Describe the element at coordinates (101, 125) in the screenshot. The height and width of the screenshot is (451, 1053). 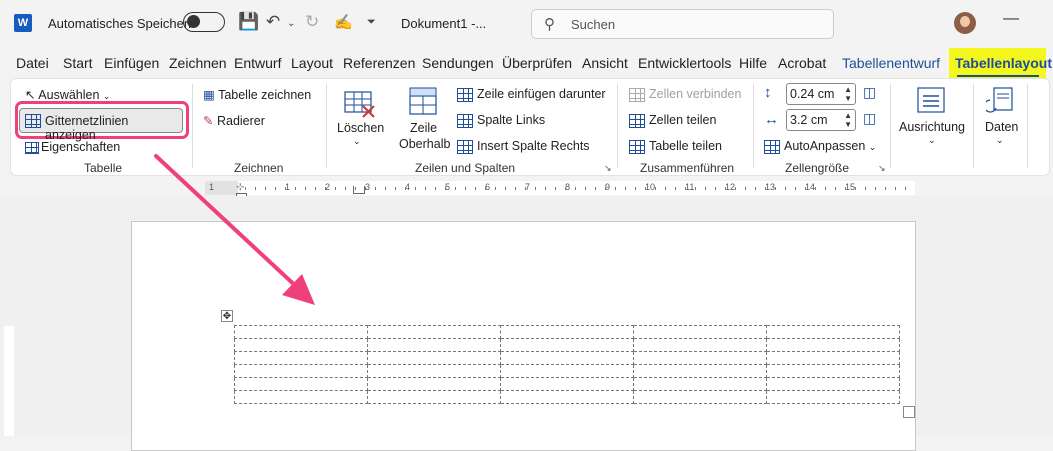
I see `gitternetzlinien-anzeigen-button: Gitternetzlinien anzeigen` at that location.